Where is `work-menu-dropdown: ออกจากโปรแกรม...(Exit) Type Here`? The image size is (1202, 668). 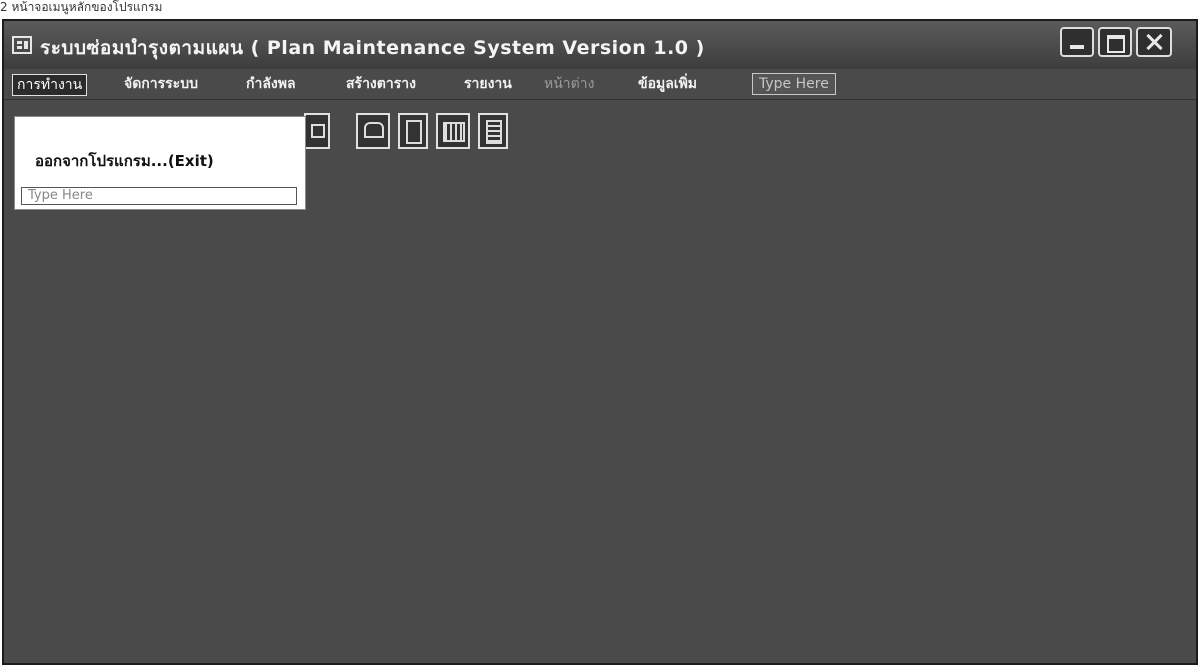 work-menu-dropdown: ออกจากโปรแกรม...(Exit) Type Here is located at coordinates (160, 163).